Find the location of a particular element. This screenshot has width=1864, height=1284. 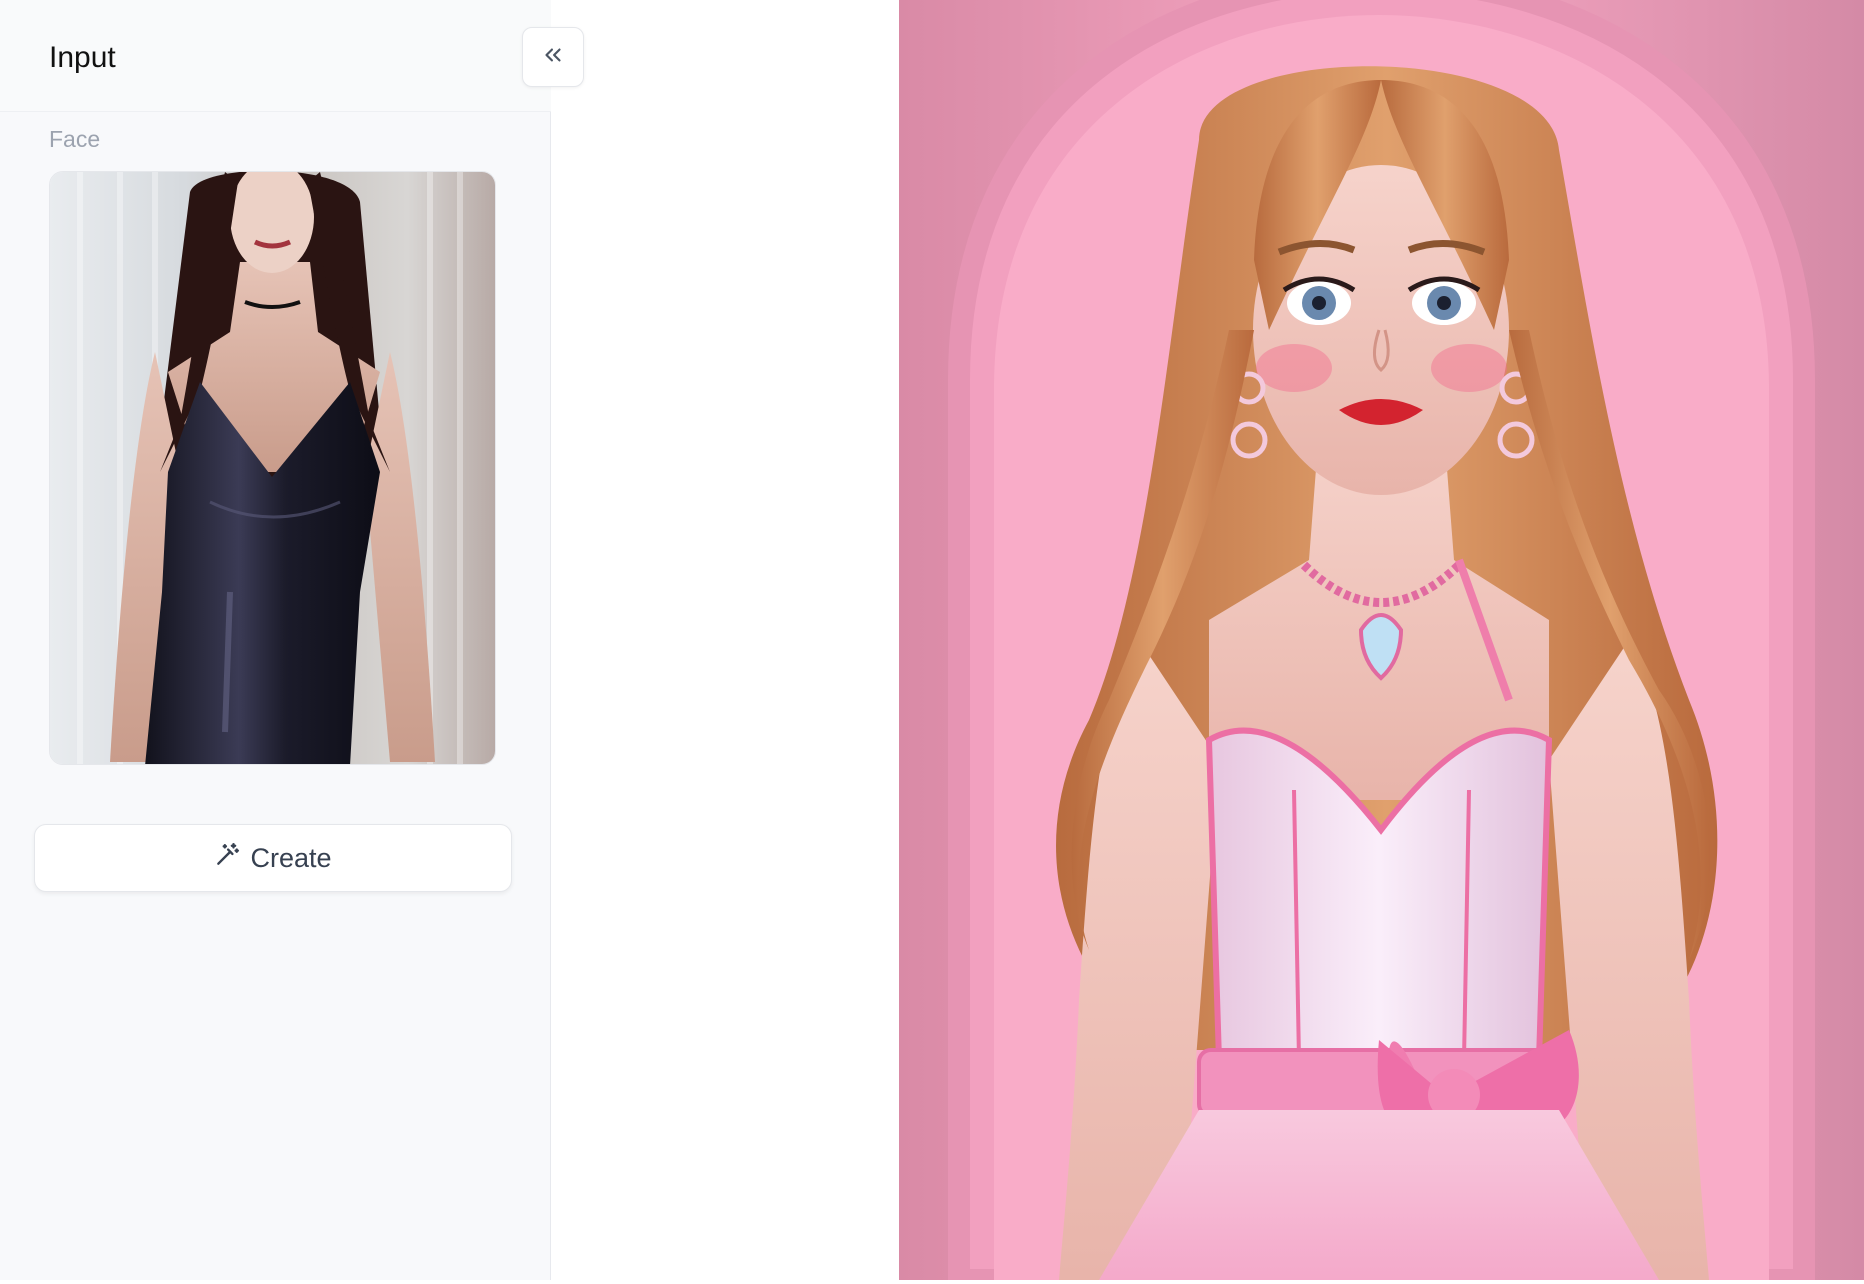

panel-header: Input is located at coordinates (275, 56).